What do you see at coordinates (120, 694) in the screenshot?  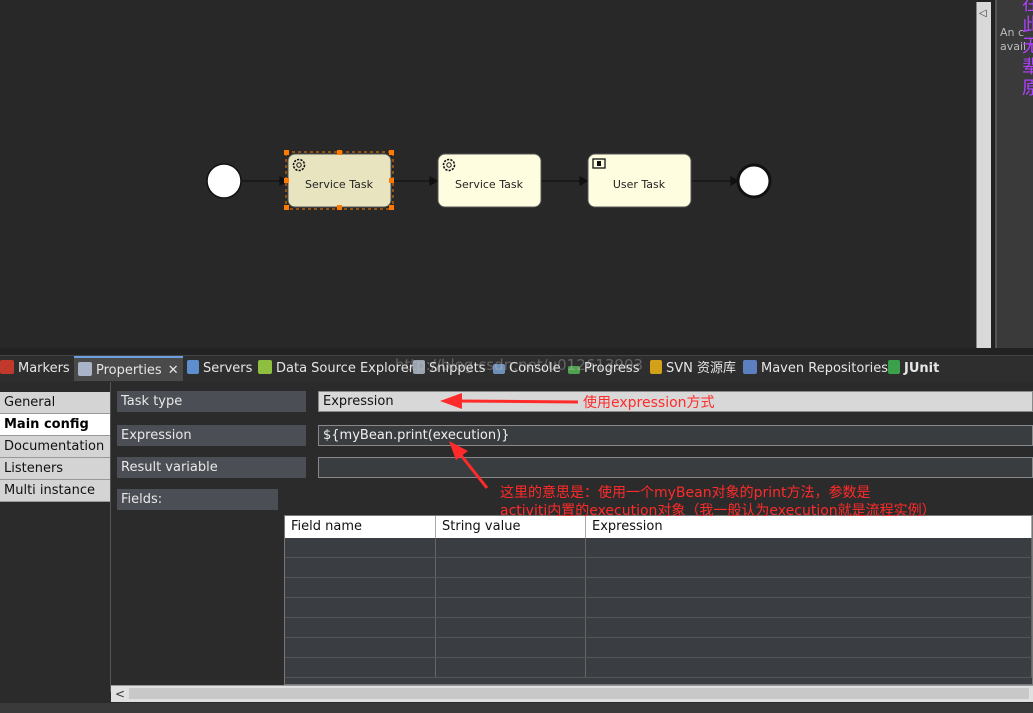 I see `scroll-left-icon: <` at bounding box center [120, 694].